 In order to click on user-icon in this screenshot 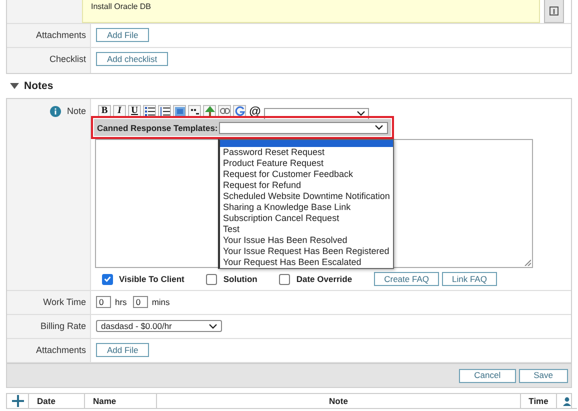, I will do `click(567, 401)`.